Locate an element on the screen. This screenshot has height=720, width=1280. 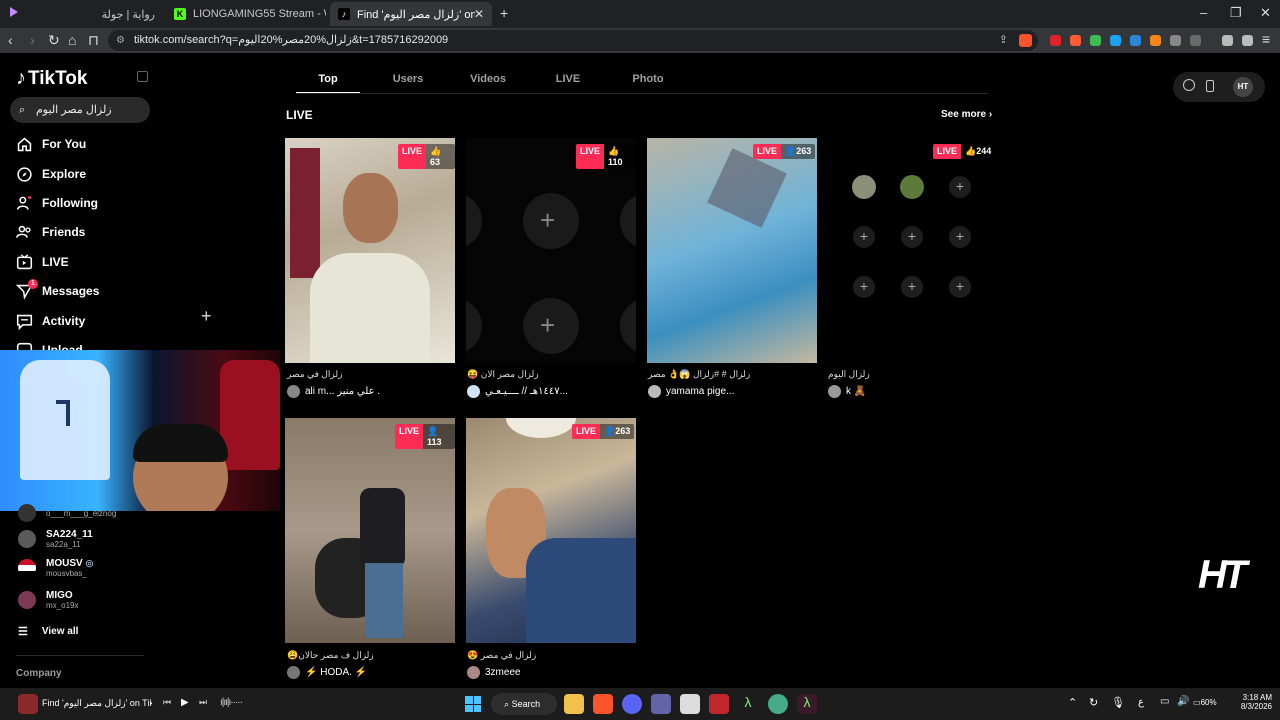
home-icon: ⌂ is located at coordinates (72, 40).